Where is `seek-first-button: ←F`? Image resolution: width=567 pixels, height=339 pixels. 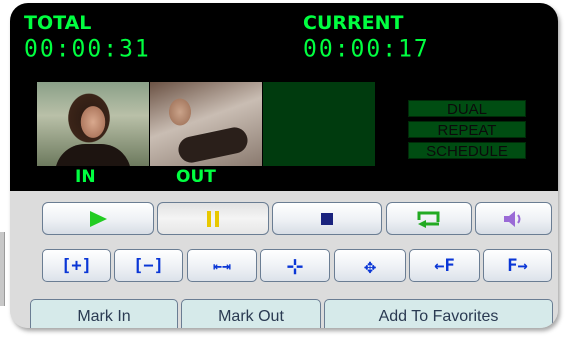
seek-first-button: ←F is located at coordinates (444, 265).